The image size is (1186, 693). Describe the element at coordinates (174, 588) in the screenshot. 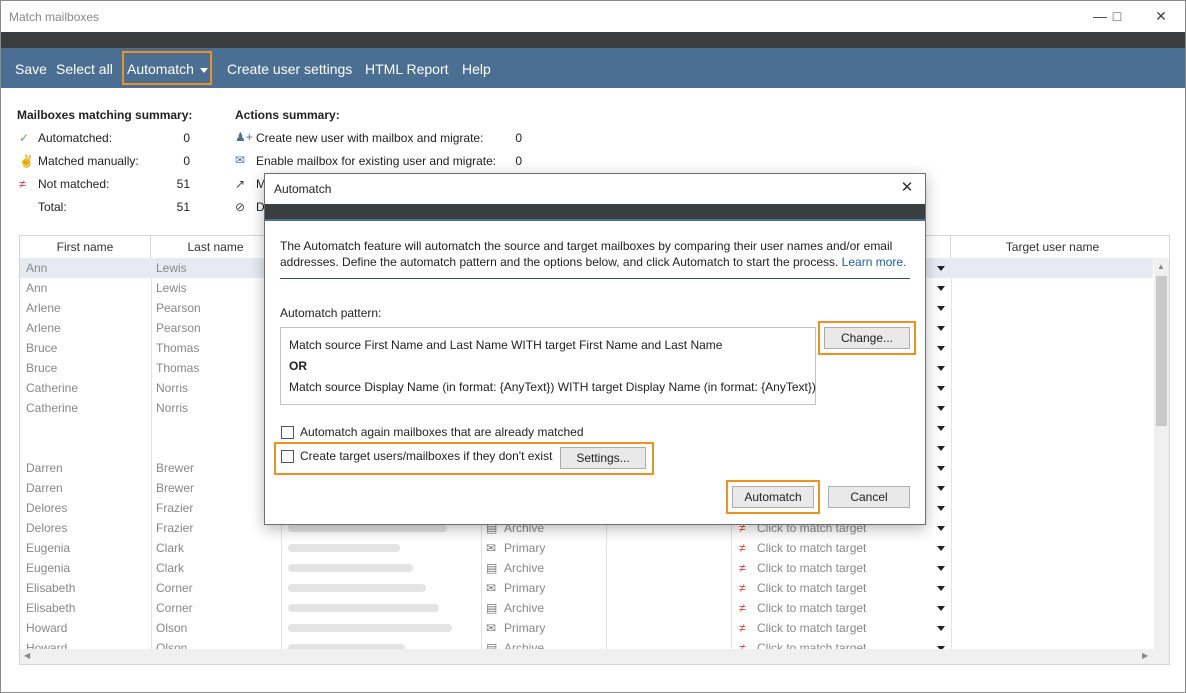

I see `cell-last-name: Corner` at that location.